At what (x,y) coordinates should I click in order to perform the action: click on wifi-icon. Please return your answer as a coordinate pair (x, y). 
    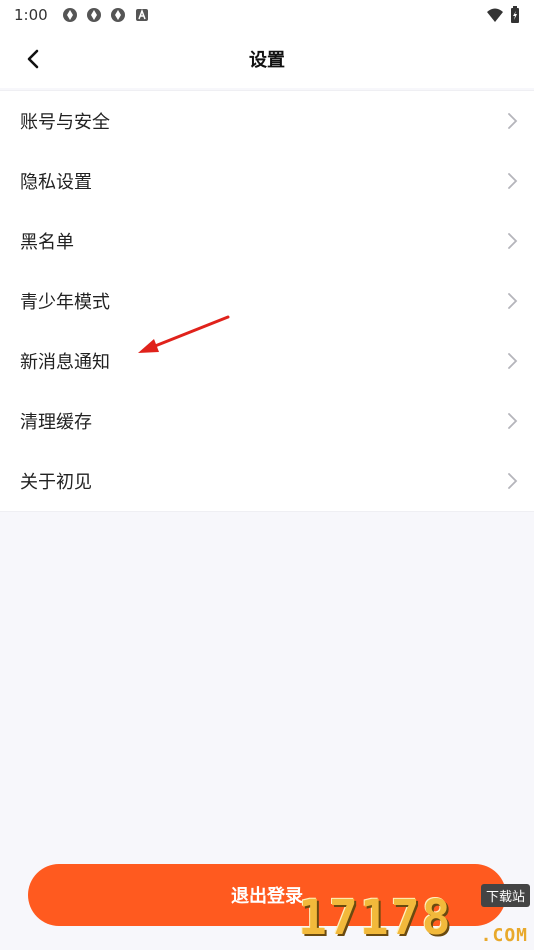
    Looking at the image, I should click on (495, 15).